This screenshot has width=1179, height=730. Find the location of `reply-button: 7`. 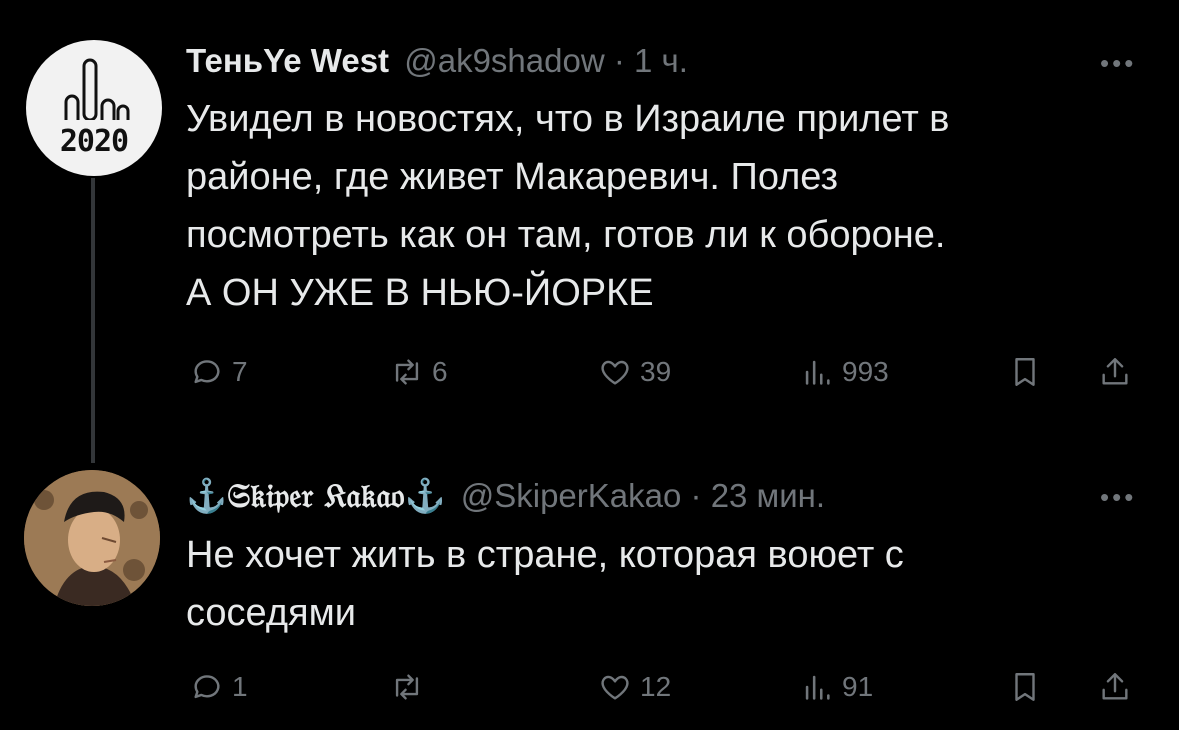

reply-button: 7 is located at coordinates (219, 372).